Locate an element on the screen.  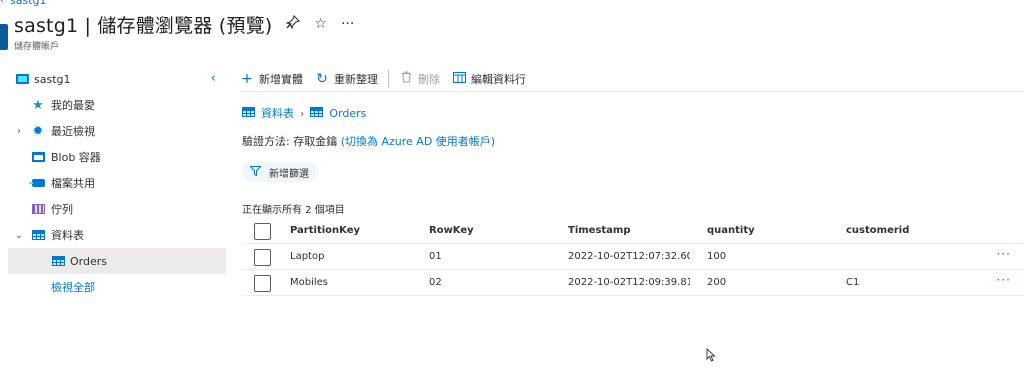
chevron-down-icon: ⌄ is located at coordinates (19, 235).